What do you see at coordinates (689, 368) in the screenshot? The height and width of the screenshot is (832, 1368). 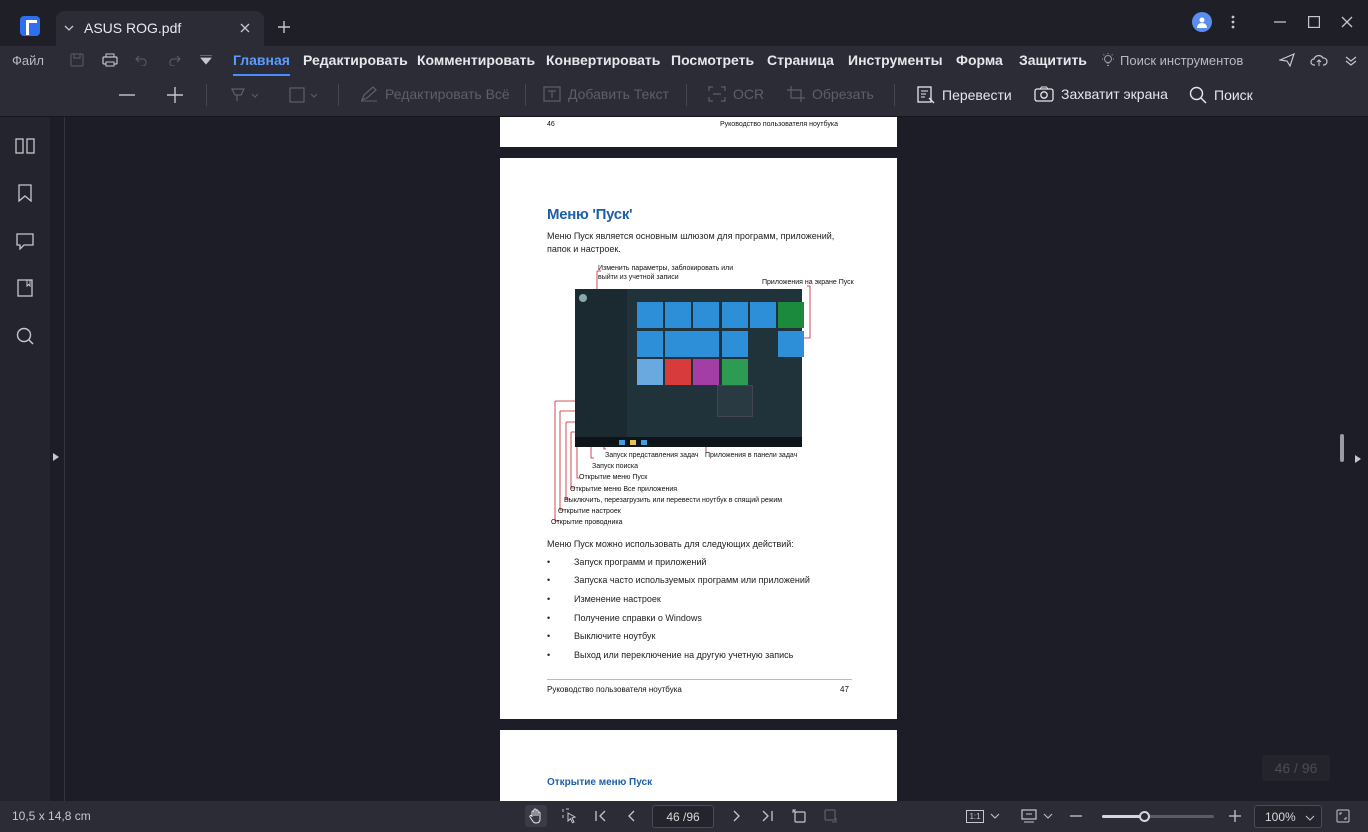 I see `start-menu-screenshot` at bounding box center [689, 368].